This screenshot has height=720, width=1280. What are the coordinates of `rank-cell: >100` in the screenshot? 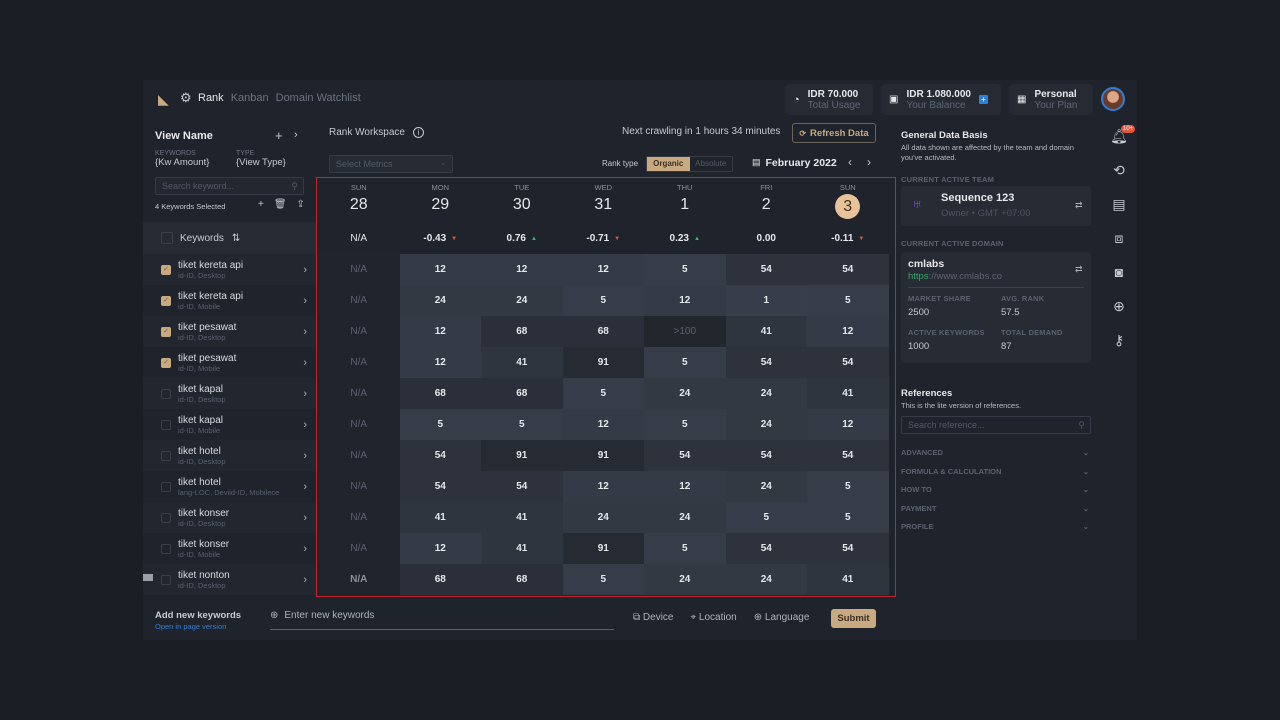 It's located at (685, 331).